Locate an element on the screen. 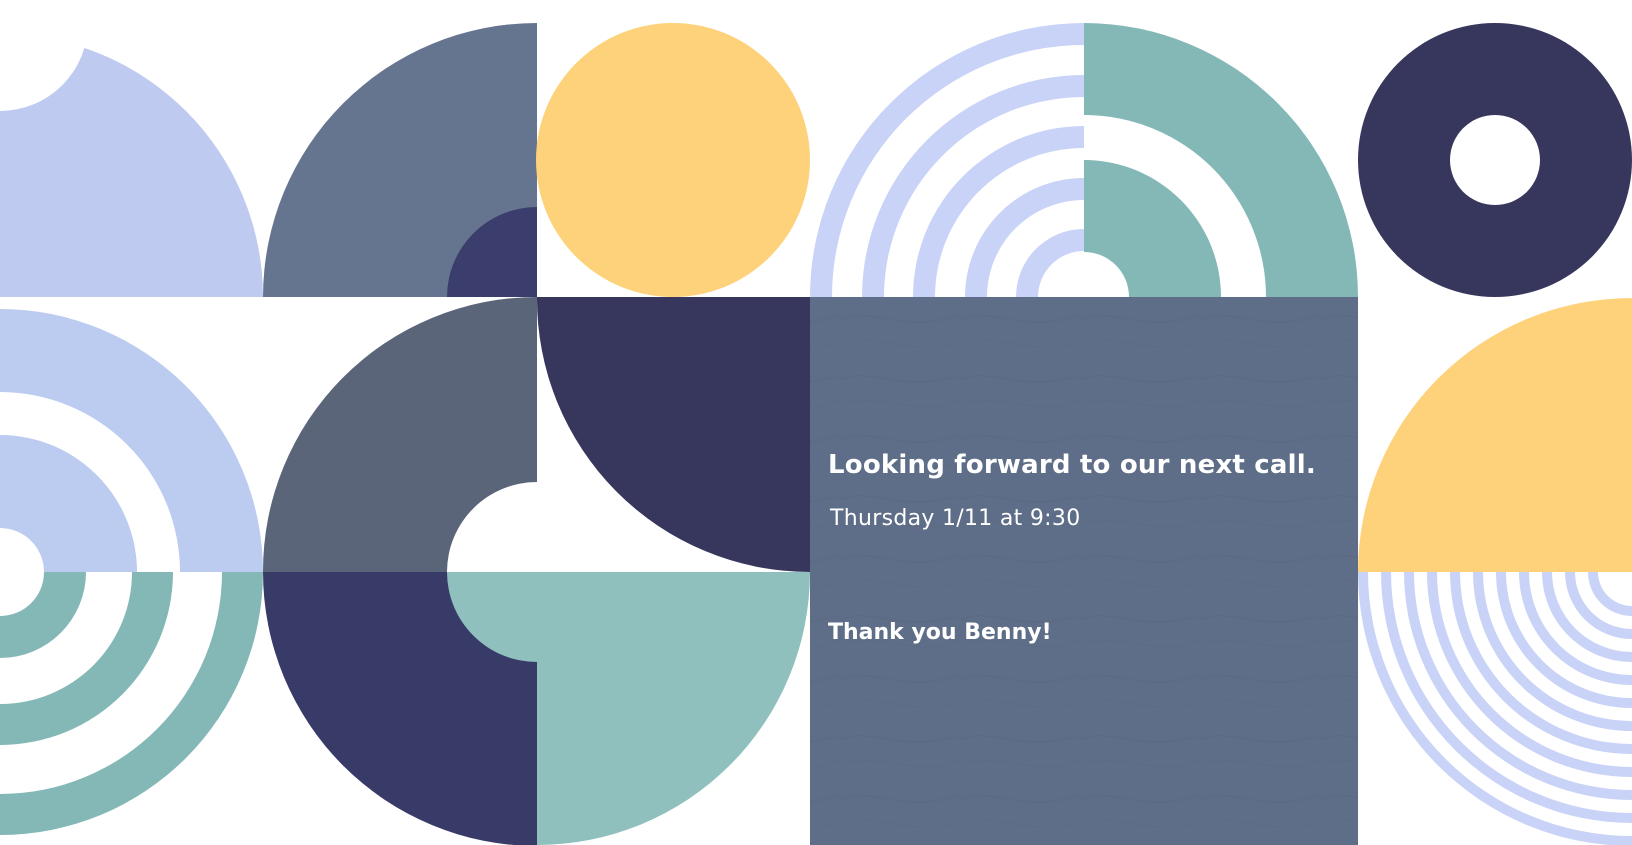 The height and width of the screenshot is (845, 1632). yellow-circle is located at coordinates (673, 160).